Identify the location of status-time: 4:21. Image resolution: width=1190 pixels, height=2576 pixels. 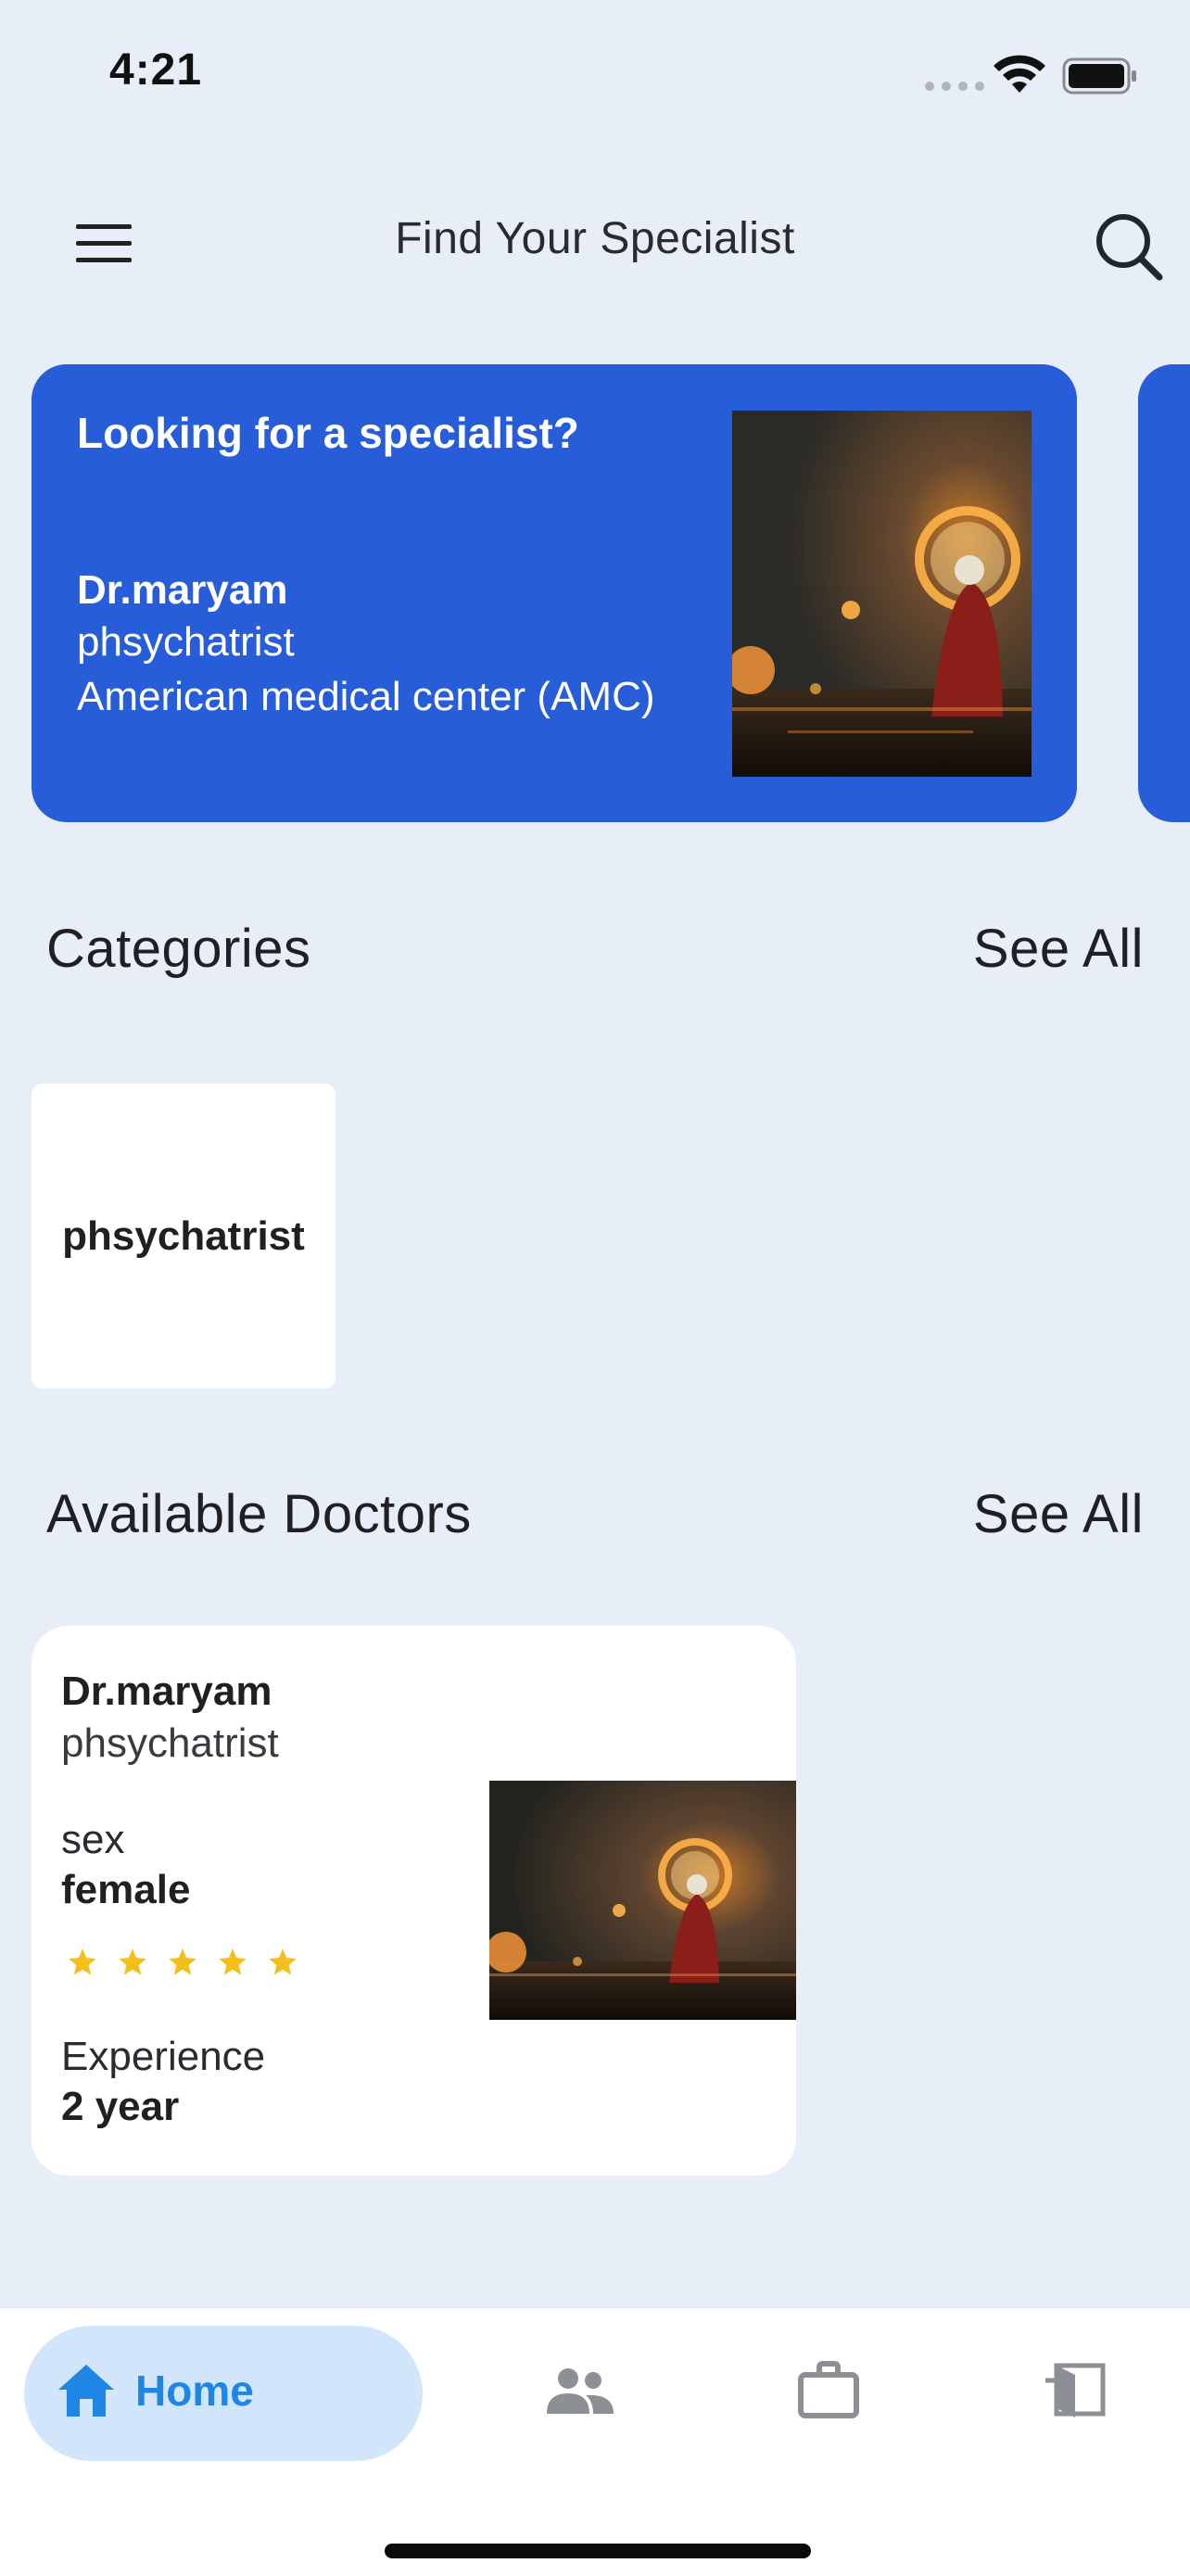
(156, 70).